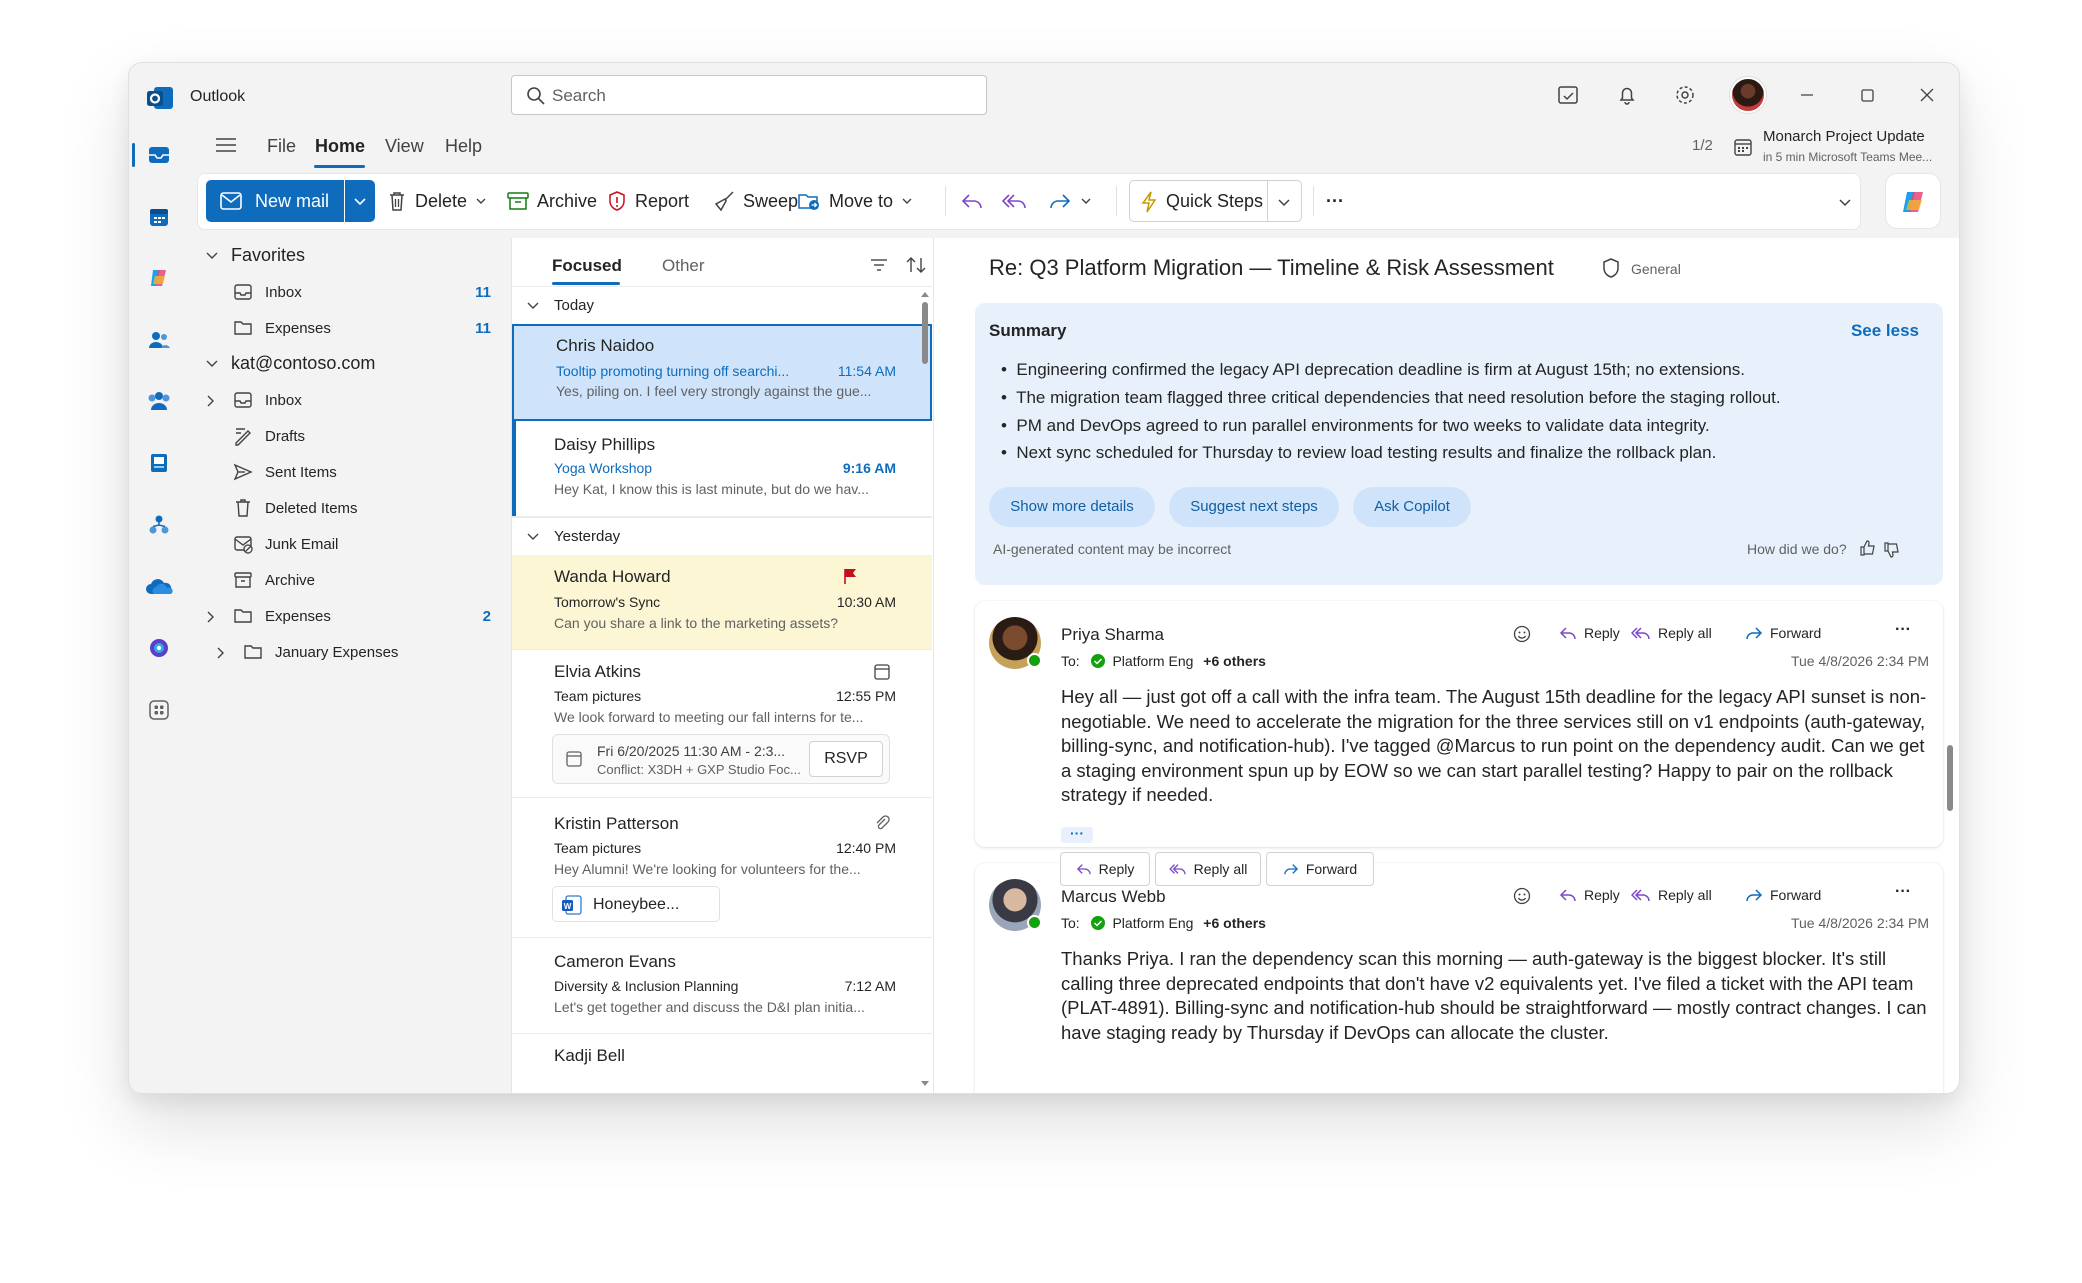  What do you see at coordinates (916, 265) in the screenshot?
I see `sort-icon` at bounding box center [916, 265].